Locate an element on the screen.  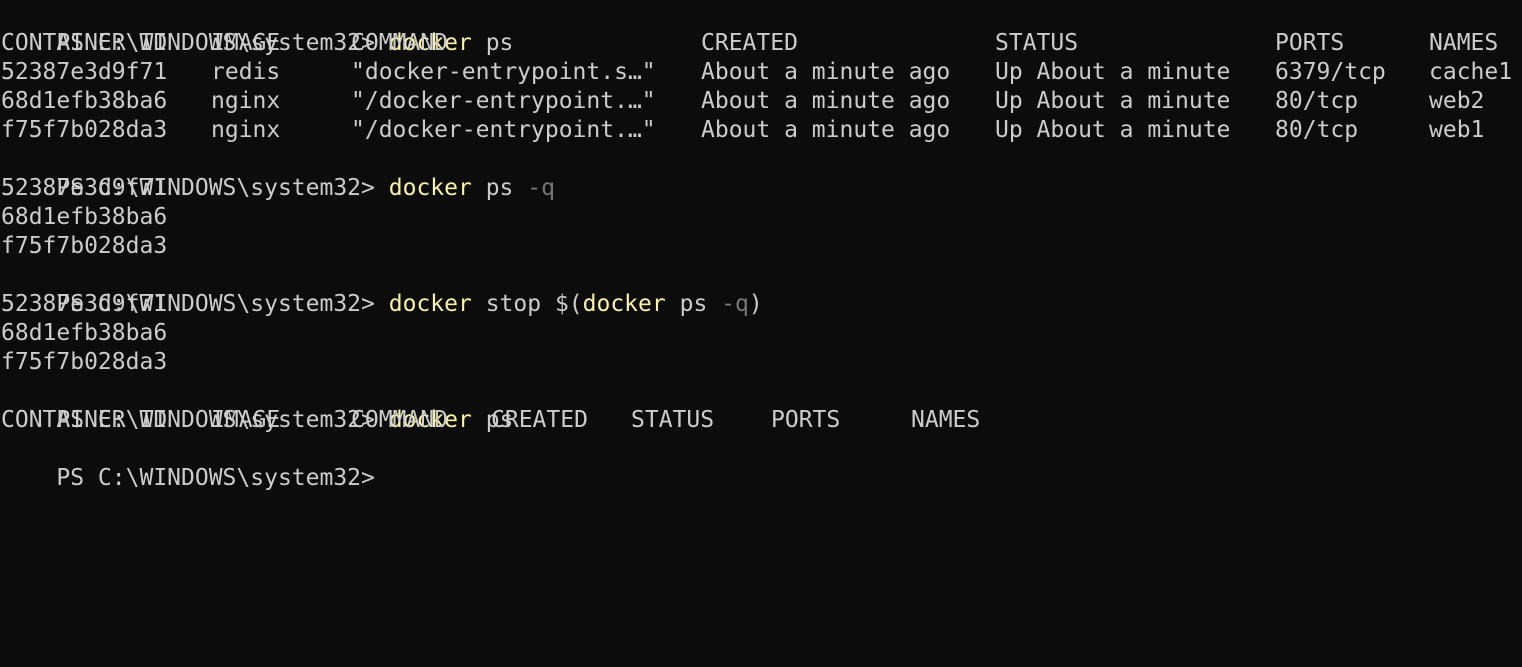
command-line: PS C:\WINDOWS\system32> is located at coordinates (761, 463).